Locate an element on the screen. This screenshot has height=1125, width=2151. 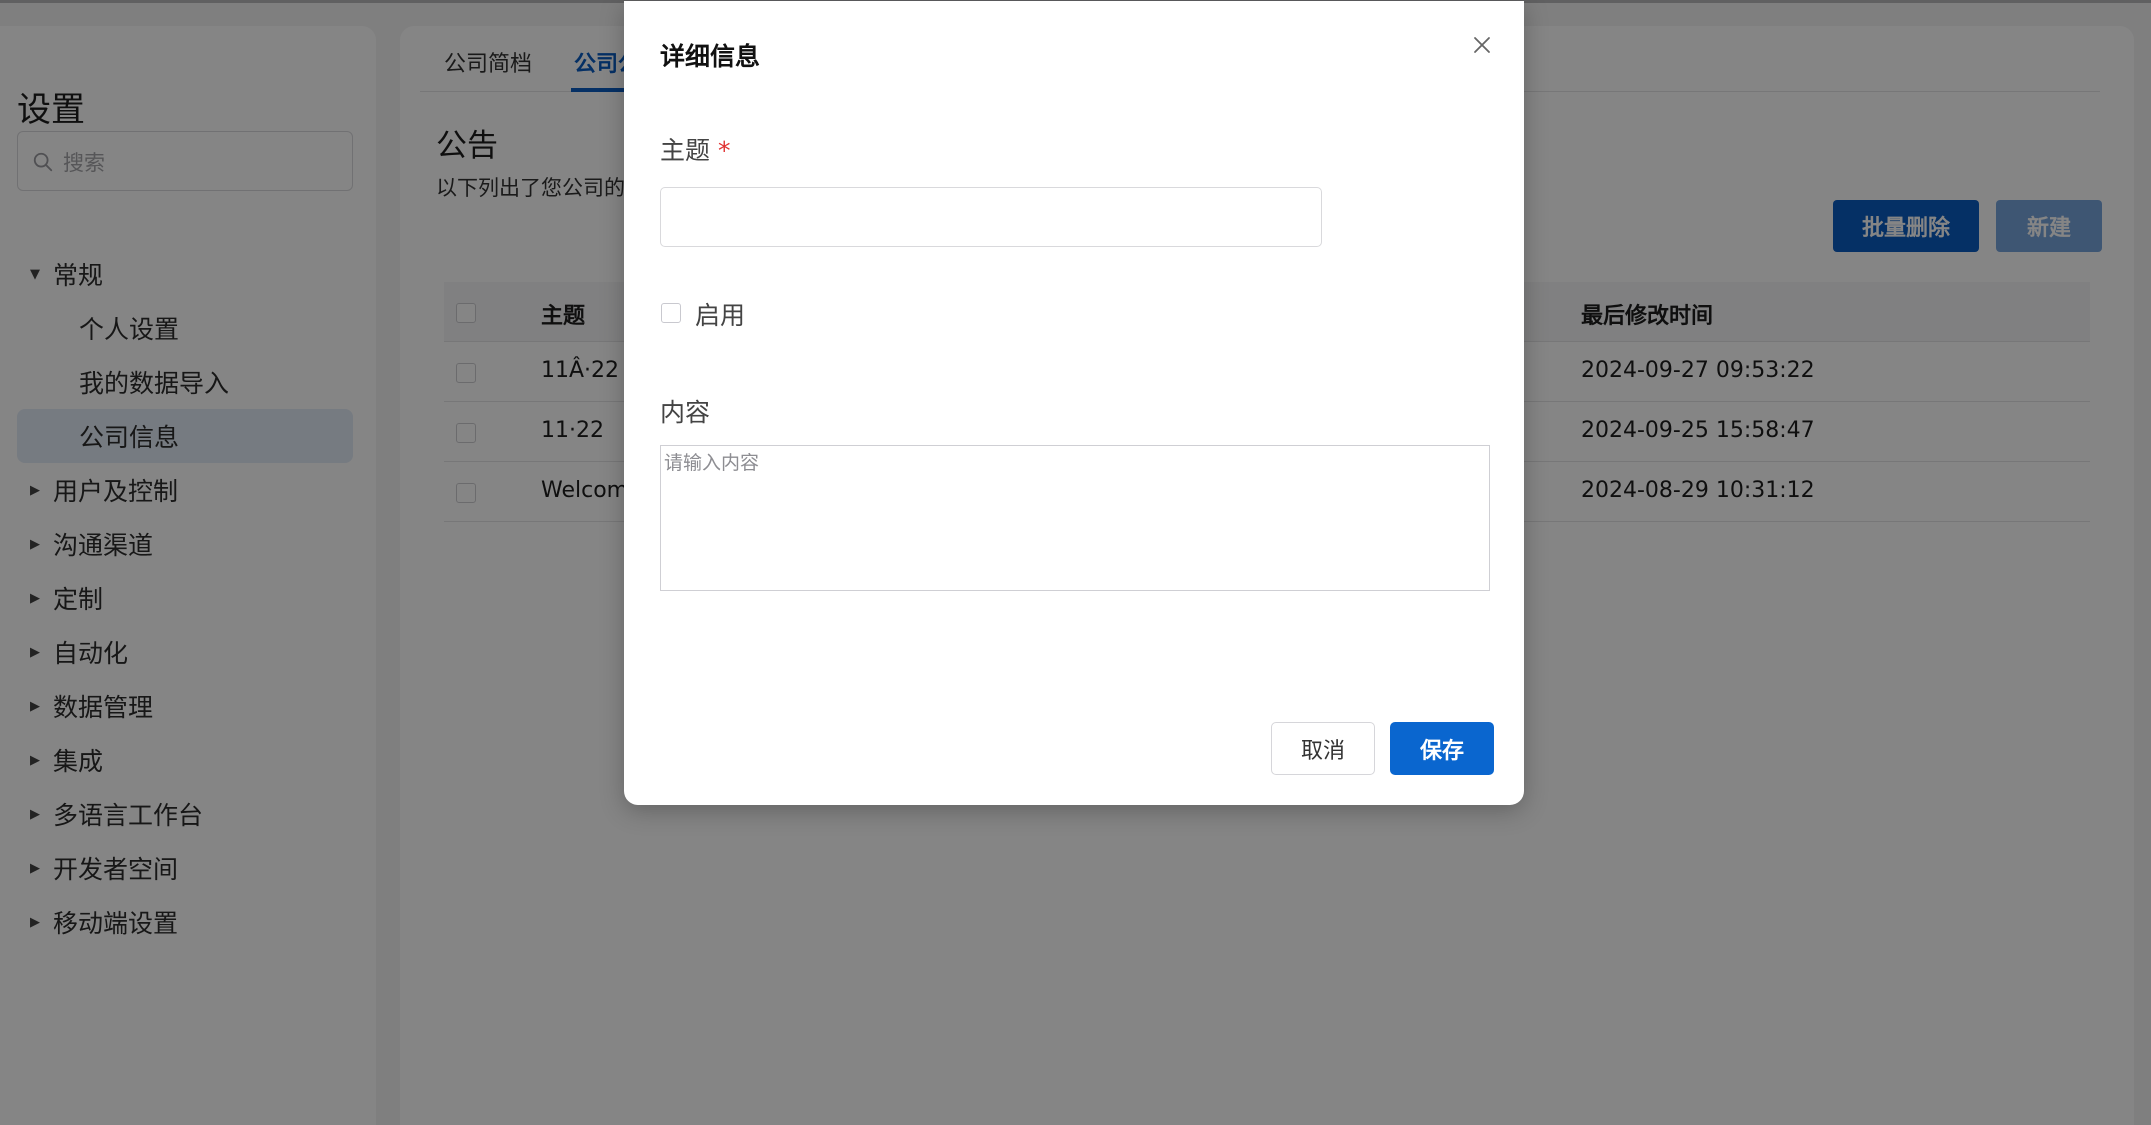
save-button: 保存 is located at coordinates (1442, 748).